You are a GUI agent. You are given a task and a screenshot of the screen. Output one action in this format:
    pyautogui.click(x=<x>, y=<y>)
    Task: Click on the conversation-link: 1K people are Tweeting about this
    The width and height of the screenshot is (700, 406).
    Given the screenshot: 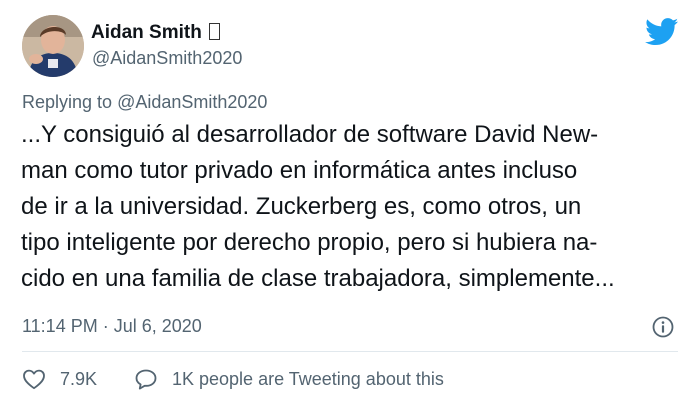 What is the action you would take?
    pyautogui.click(x=289, y=379)
    